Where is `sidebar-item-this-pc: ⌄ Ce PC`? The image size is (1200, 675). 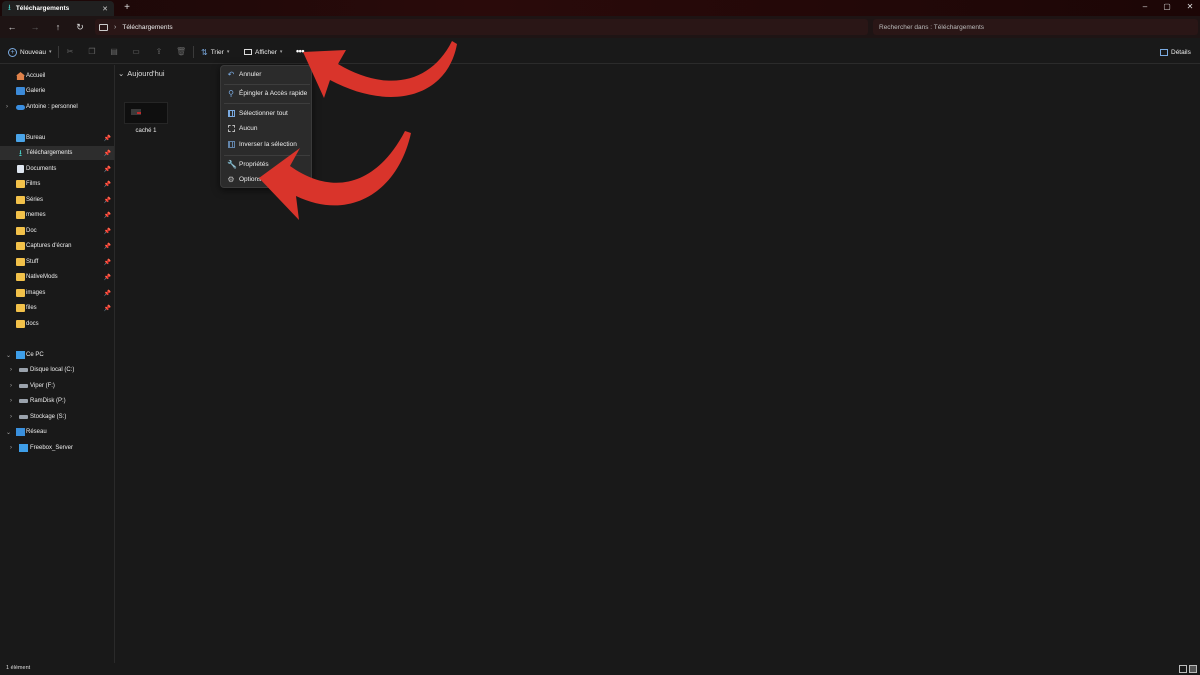
sidebar-item-this-pc: ⌄ Ce PC is located at coordinates (57, 355).